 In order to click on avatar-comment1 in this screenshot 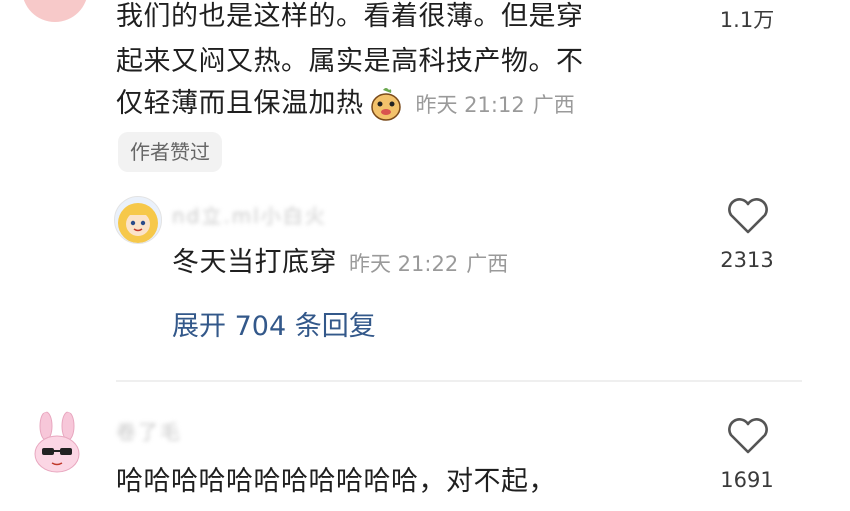, I will do `click(55, 11)`.